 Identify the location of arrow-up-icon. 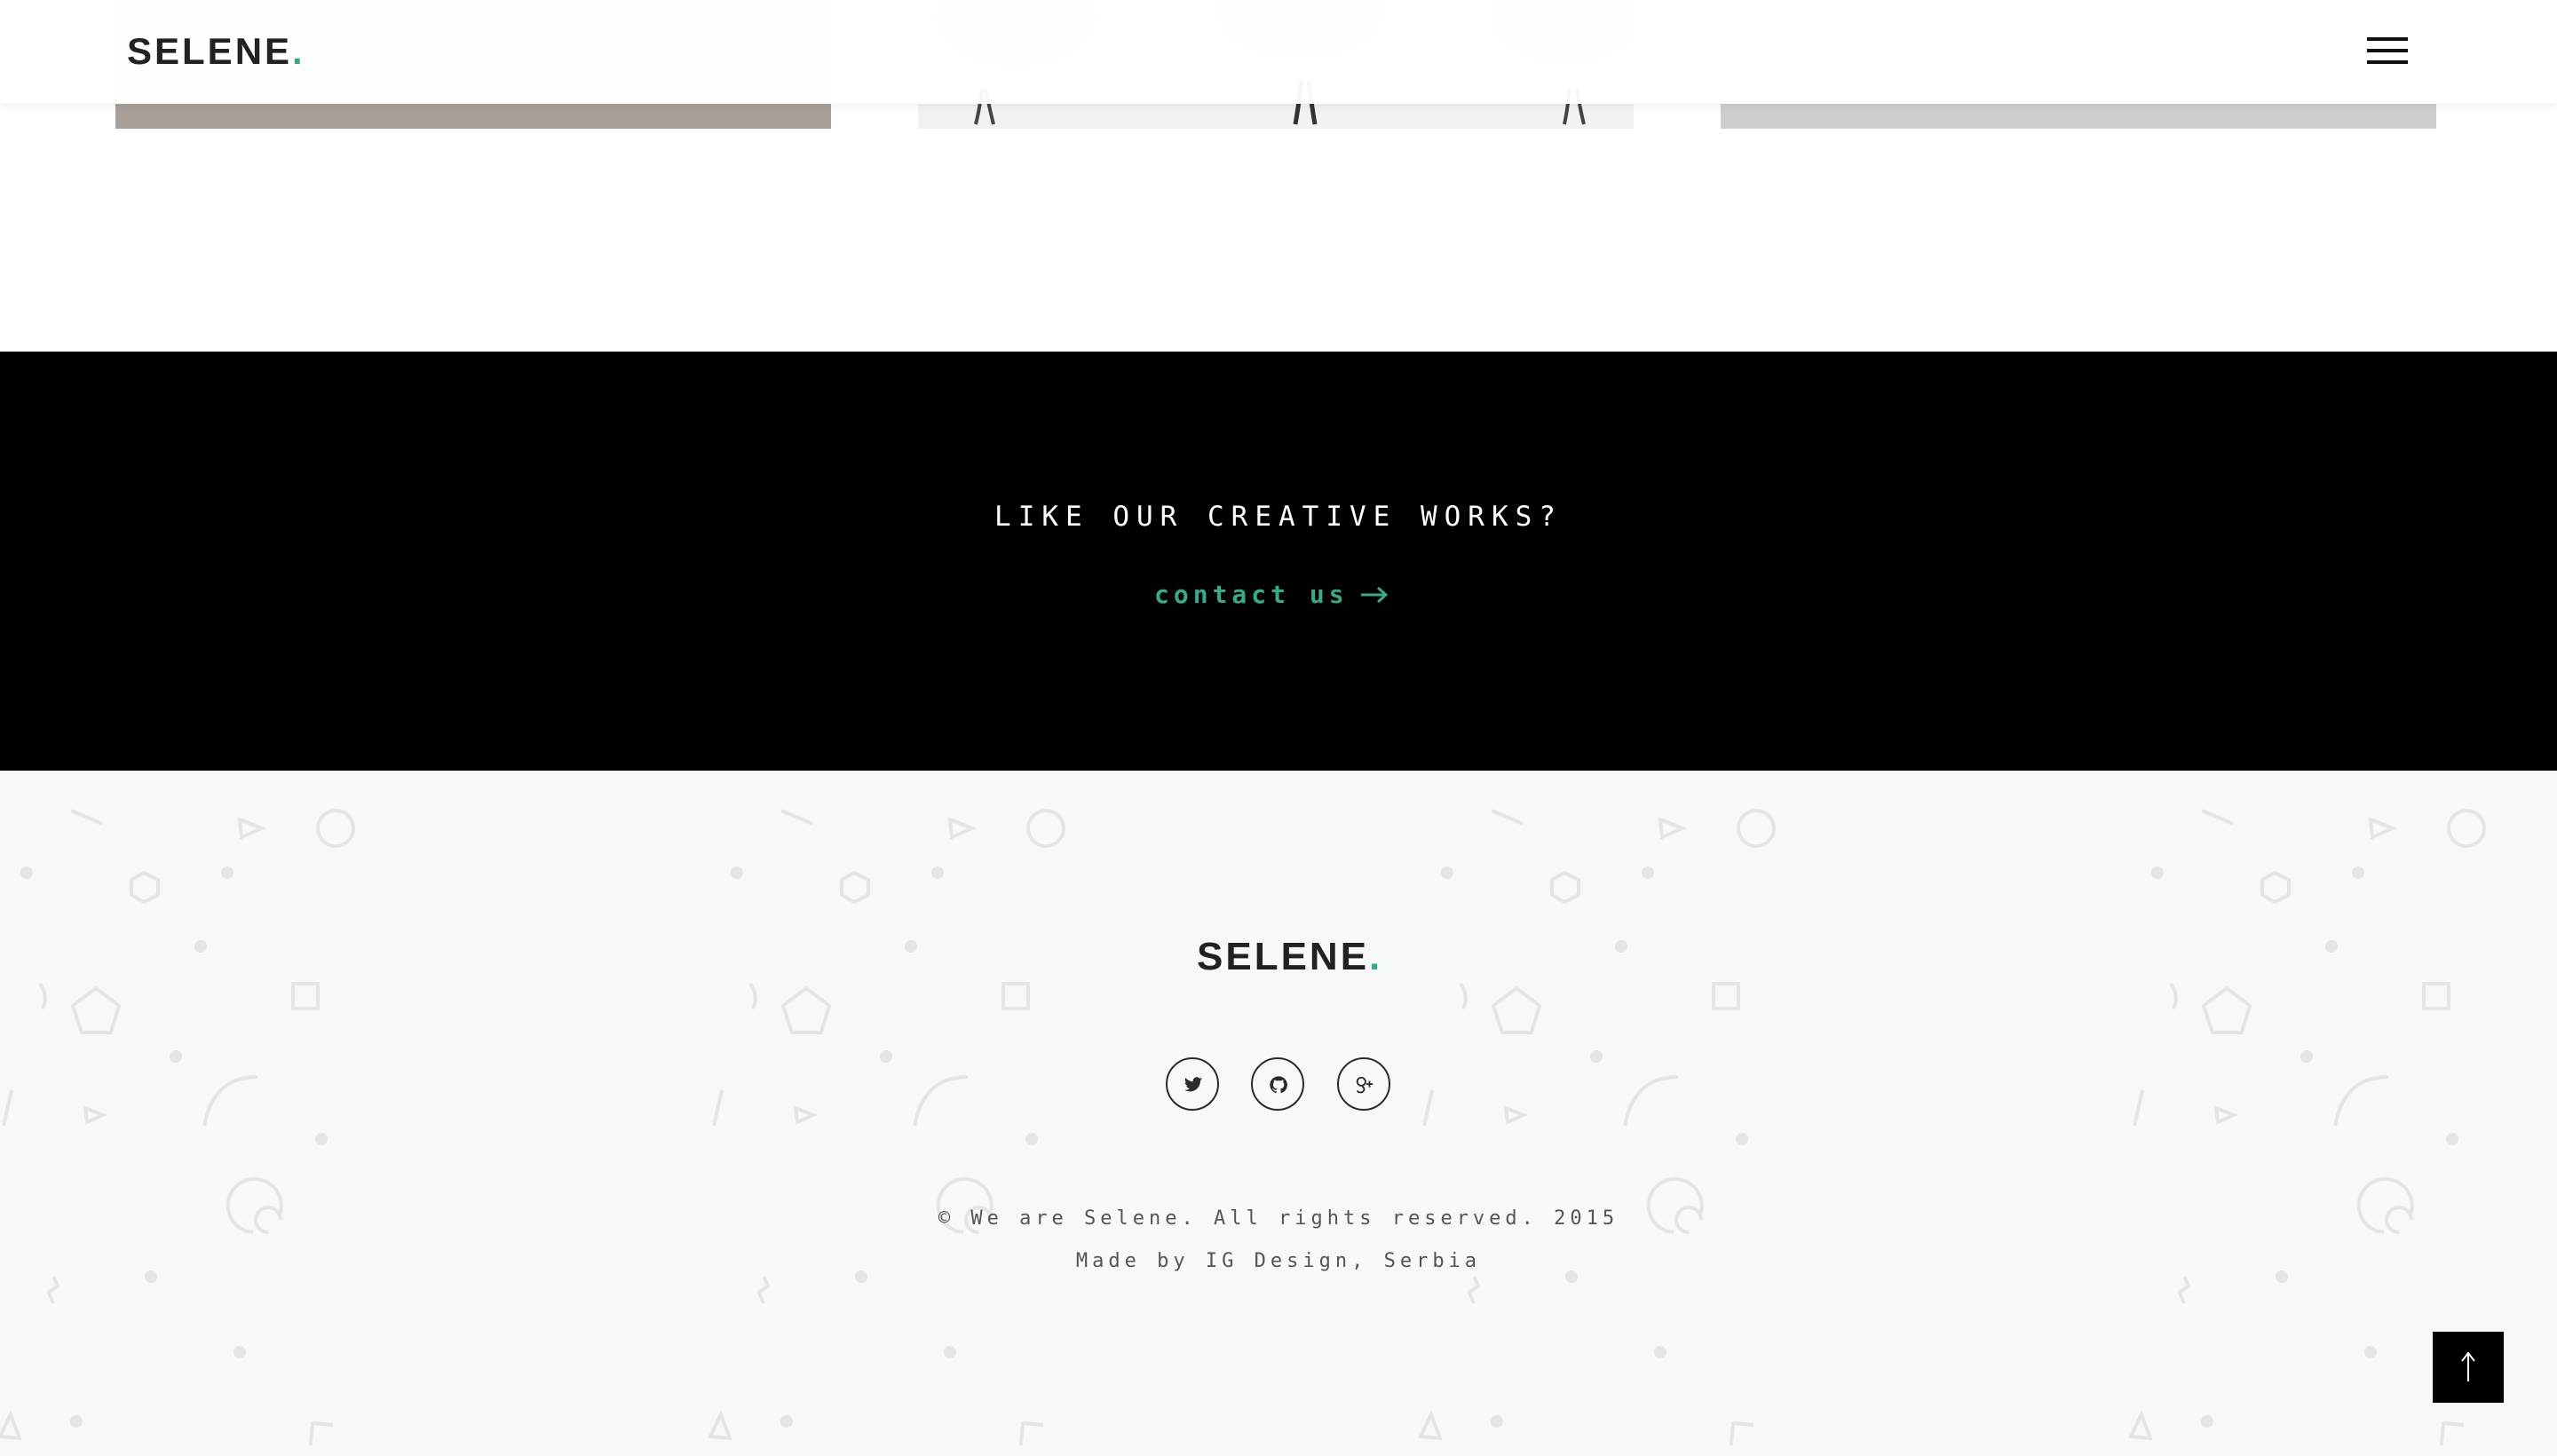
(2468, 1366).